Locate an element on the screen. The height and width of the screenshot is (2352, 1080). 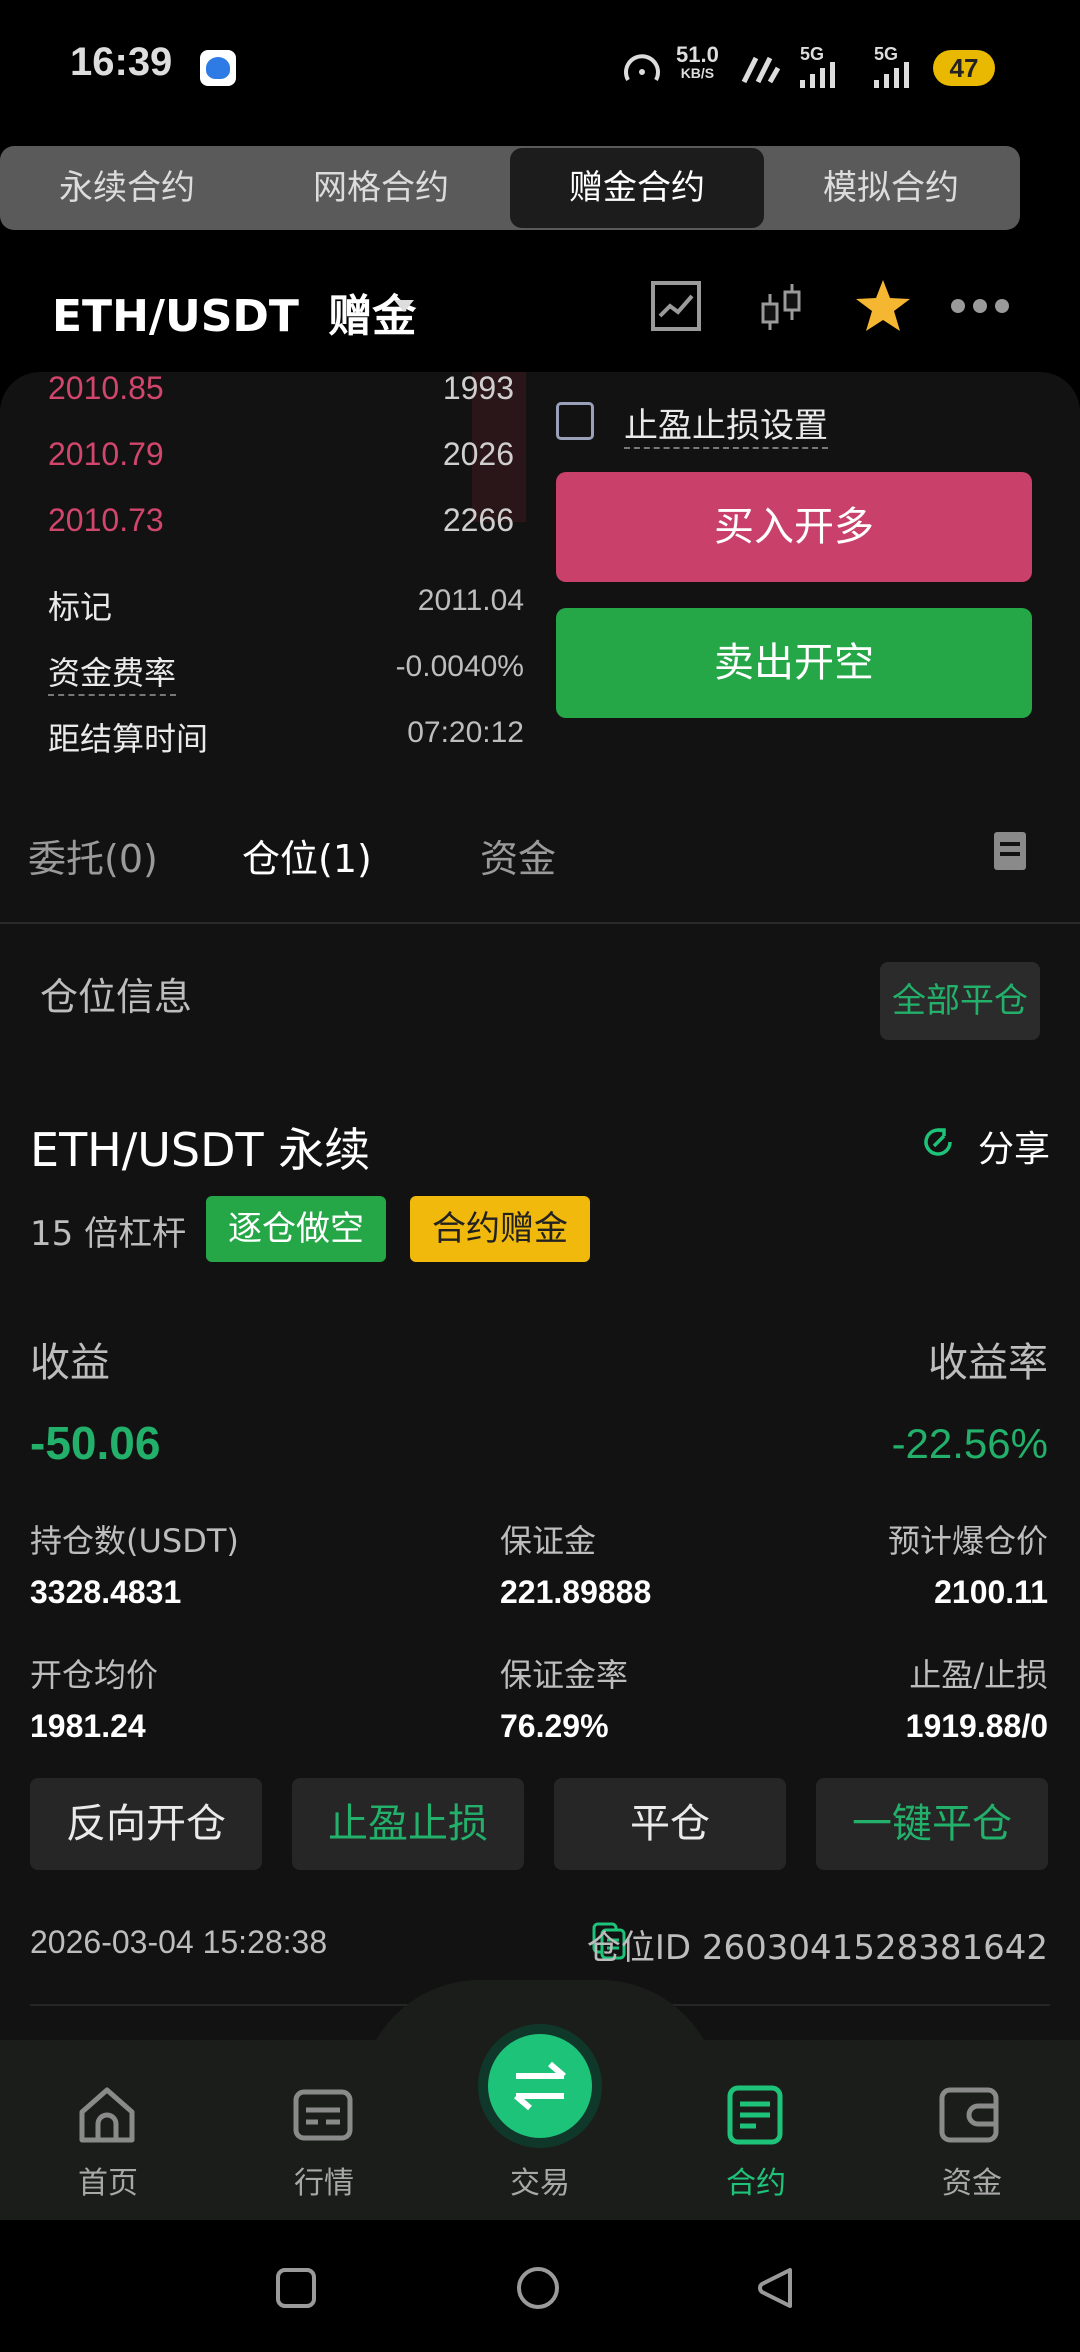
share-button: 分享 is located at coordinates (1014, 1146).